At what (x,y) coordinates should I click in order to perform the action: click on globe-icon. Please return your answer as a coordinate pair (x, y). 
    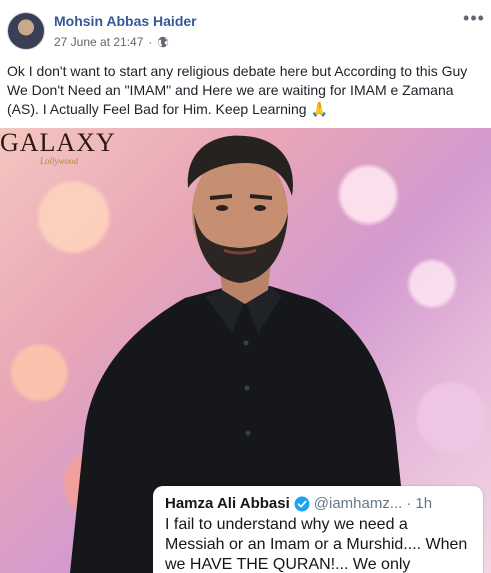
    Looking at the image, I should click on (163, 42).